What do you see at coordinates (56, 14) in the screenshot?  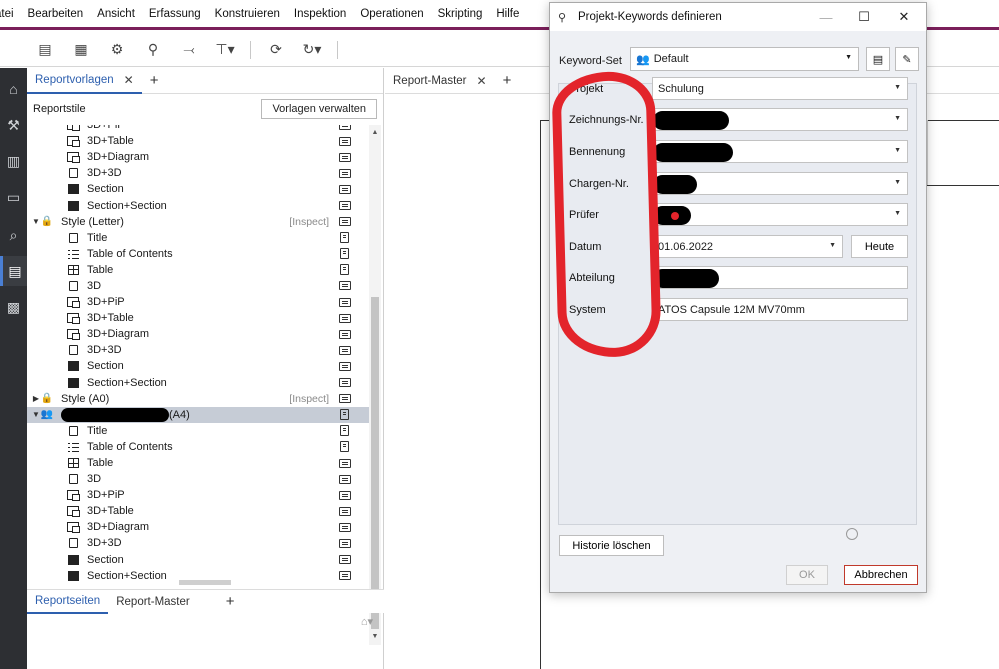 I see `menu-item: Bearbeiten` at bounding box center [56, 14].